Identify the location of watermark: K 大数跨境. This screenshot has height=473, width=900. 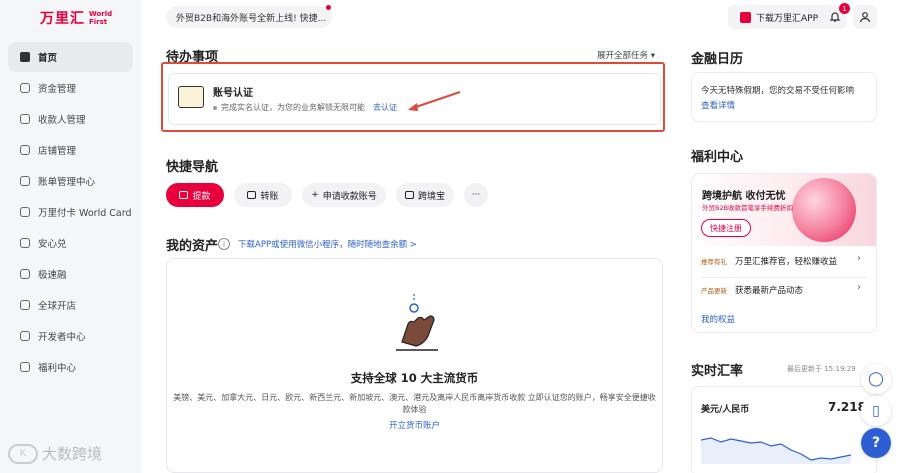
(55, 453).